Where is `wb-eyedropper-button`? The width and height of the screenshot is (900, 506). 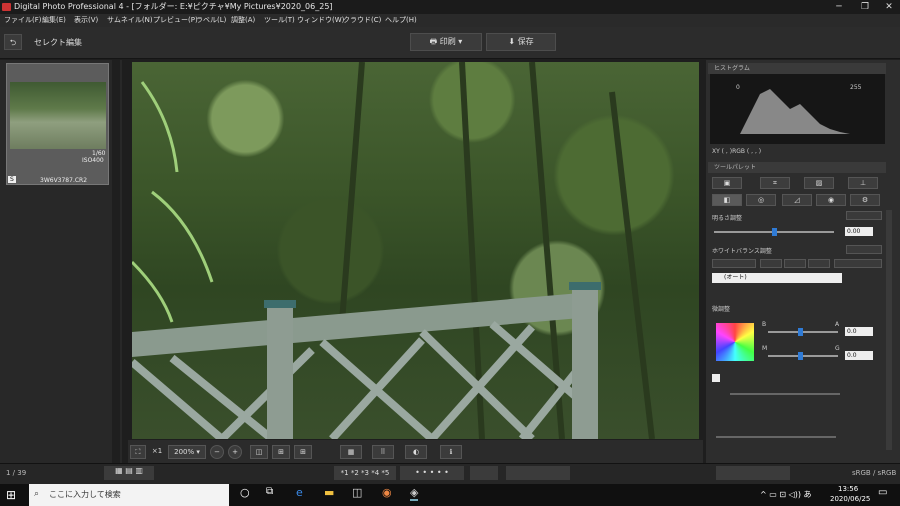
wb-eyedropper-button is located at coordinates (734, 263).